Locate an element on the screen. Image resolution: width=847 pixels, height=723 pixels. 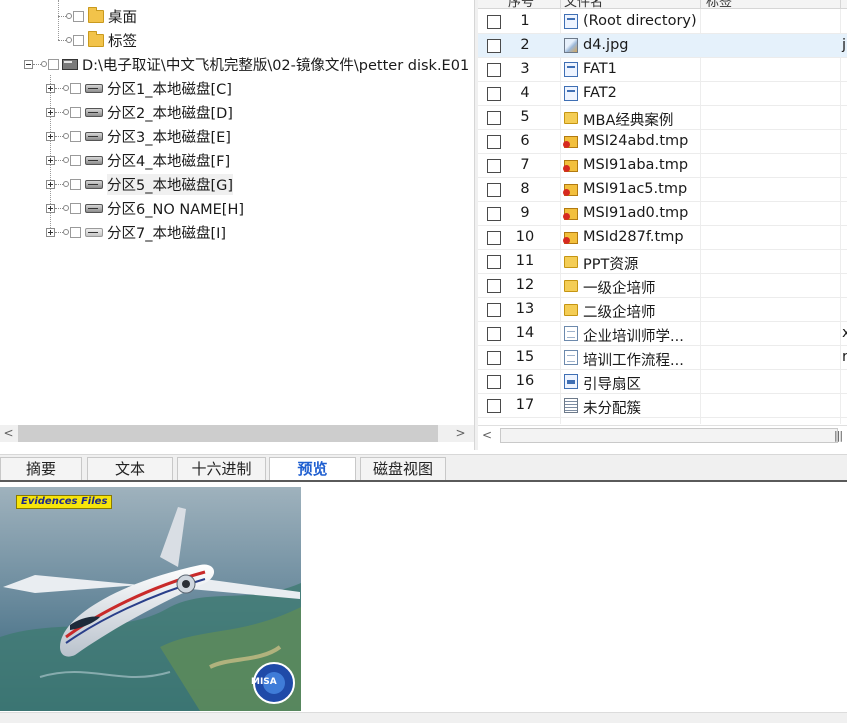
row-filename: PPT资源 is located at coordinates (611, 265).